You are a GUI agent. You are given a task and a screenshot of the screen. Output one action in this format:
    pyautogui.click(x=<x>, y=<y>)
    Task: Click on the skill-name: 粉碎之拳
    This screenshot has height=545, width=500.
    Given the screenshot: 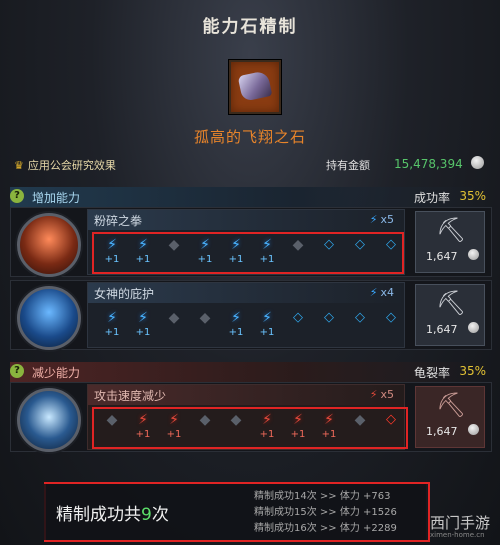 What is the action you would take?
    pyautogui.click(x=118, y=221)
    